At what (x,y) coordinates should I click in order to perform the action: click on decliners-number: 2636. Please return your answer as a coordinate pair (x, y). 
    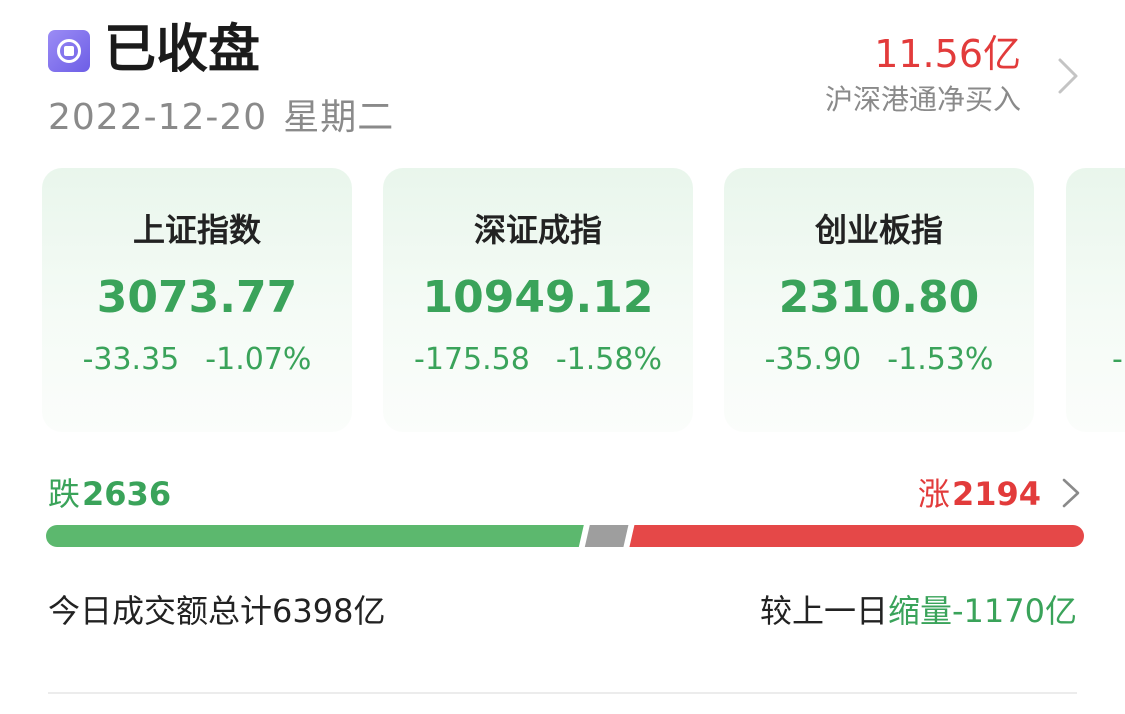
    Looking at the image, I should click on (127, 494).